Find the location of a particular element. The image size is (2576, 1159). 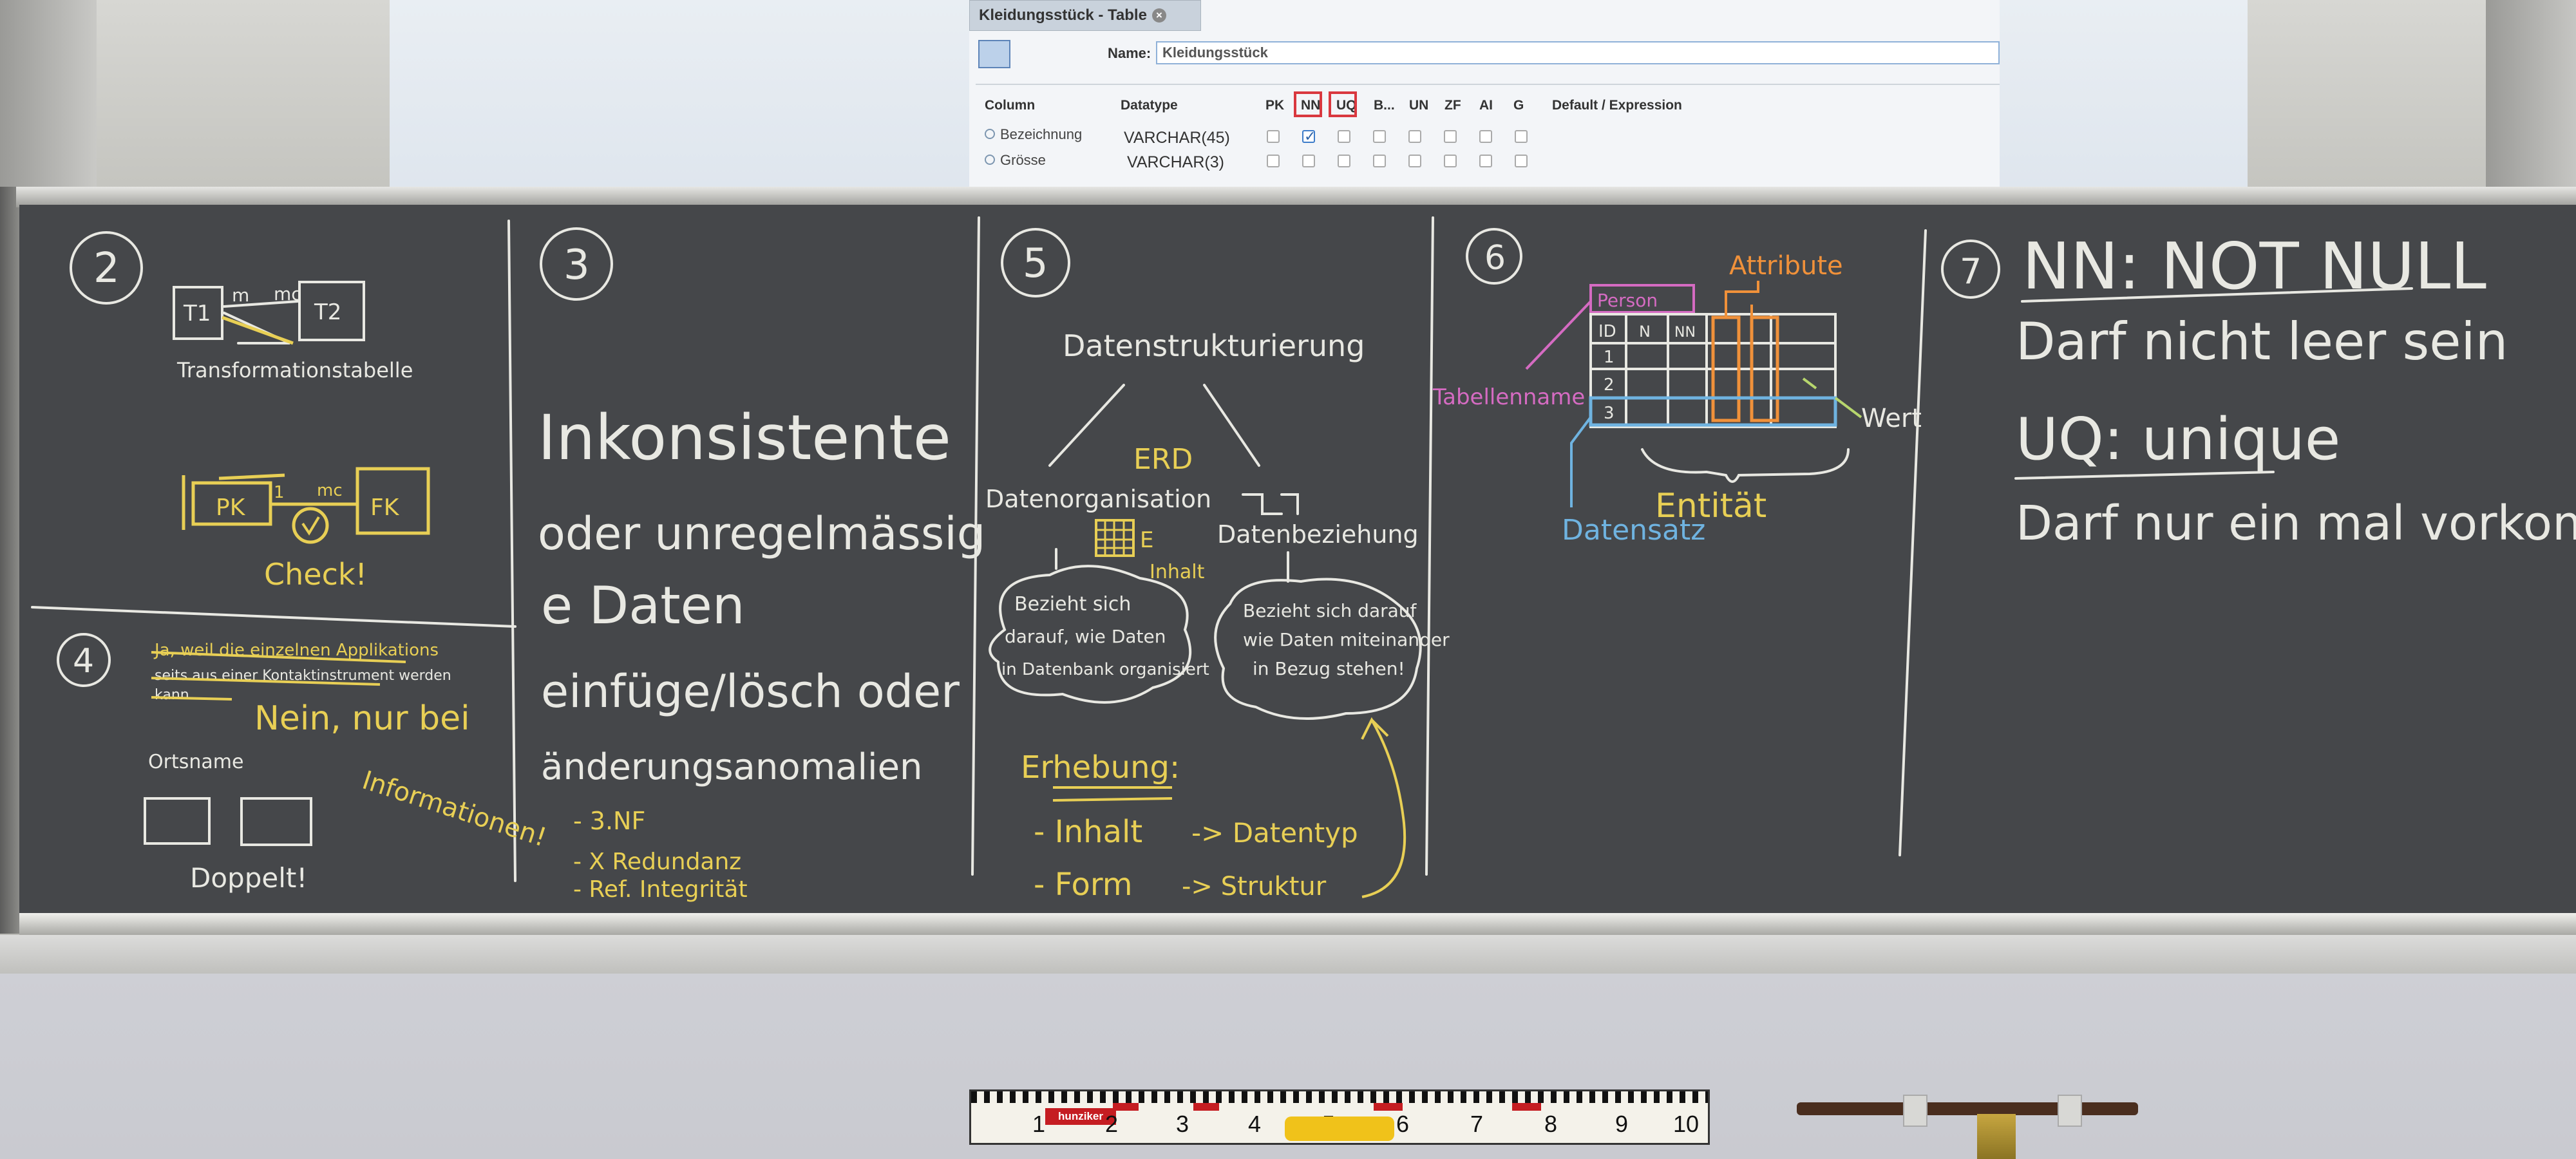

projected-table-editor: Kleidungsstück - Table × Name is located at coordinates (1484, 93).